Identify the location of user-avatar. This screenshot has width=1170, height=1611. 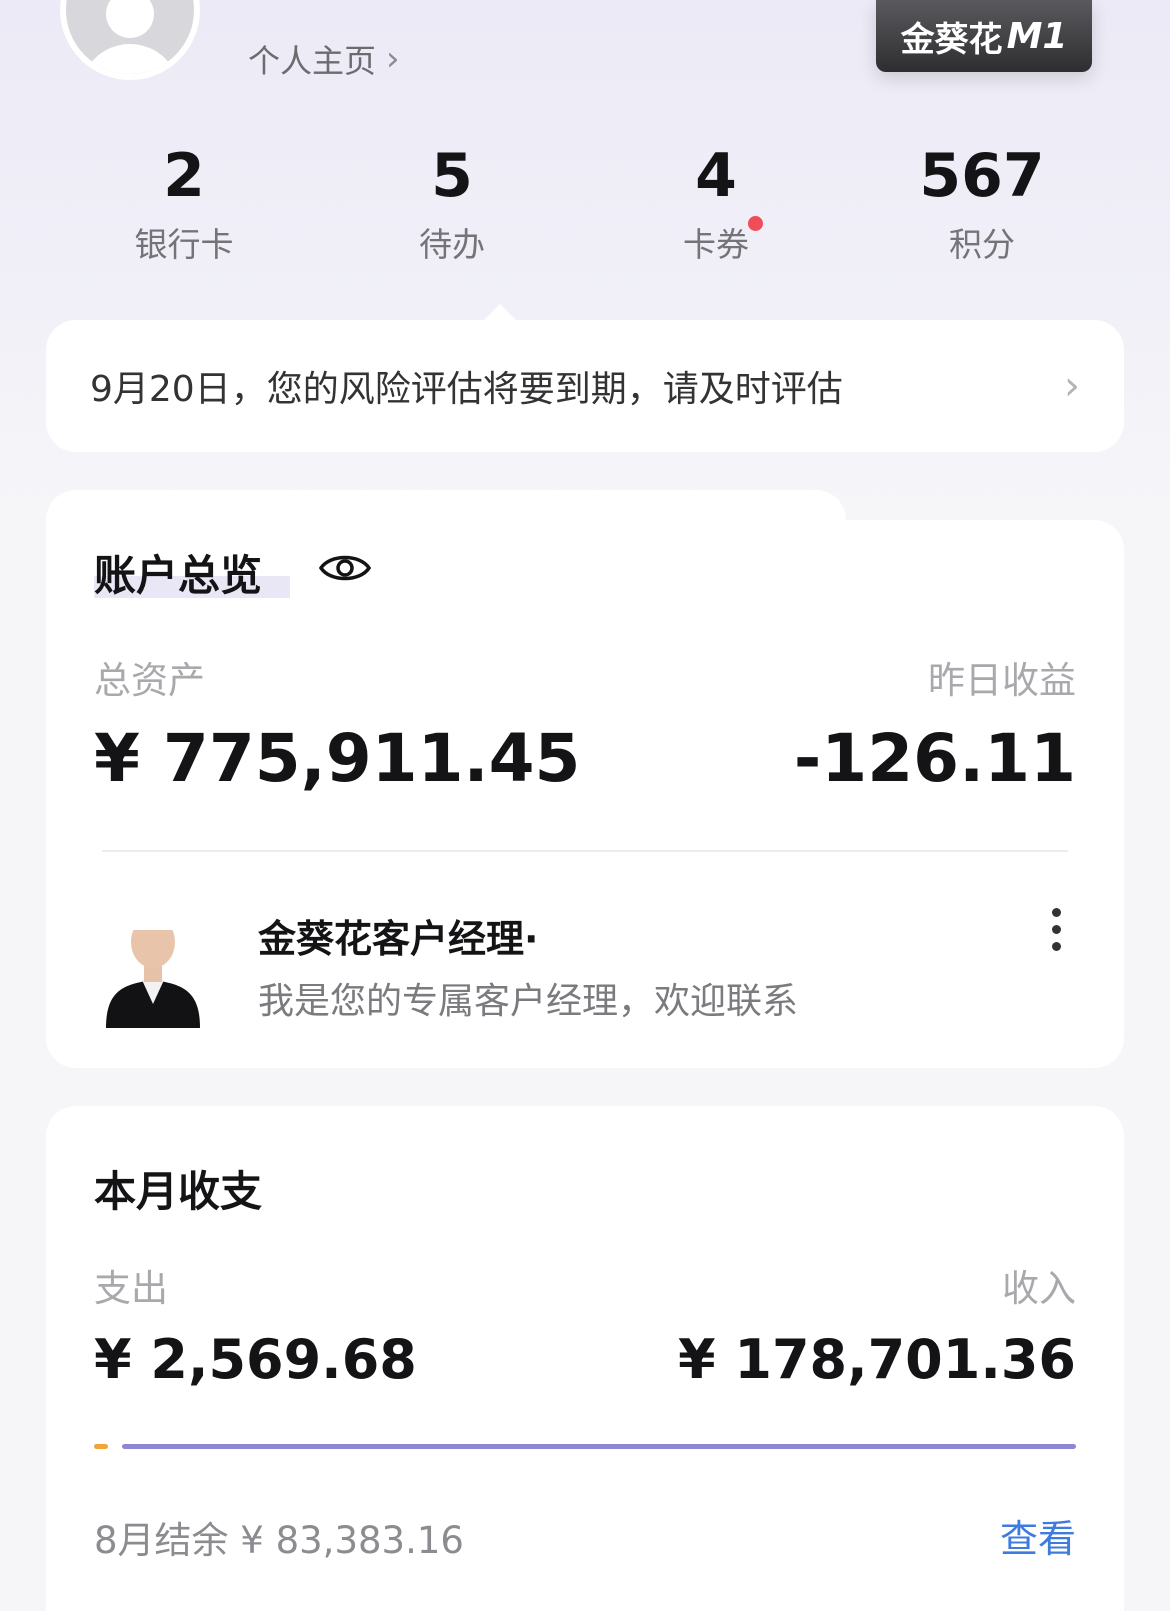
(130, 40).